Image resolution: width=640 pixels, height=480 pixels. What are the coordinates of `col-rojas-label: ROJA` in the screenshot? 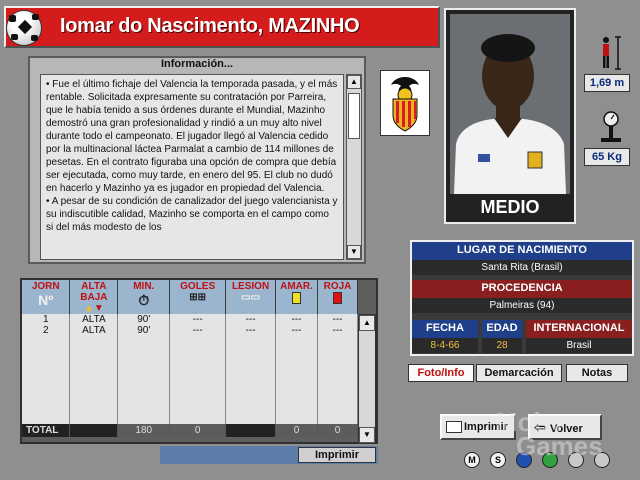 It's located at (337, 286).